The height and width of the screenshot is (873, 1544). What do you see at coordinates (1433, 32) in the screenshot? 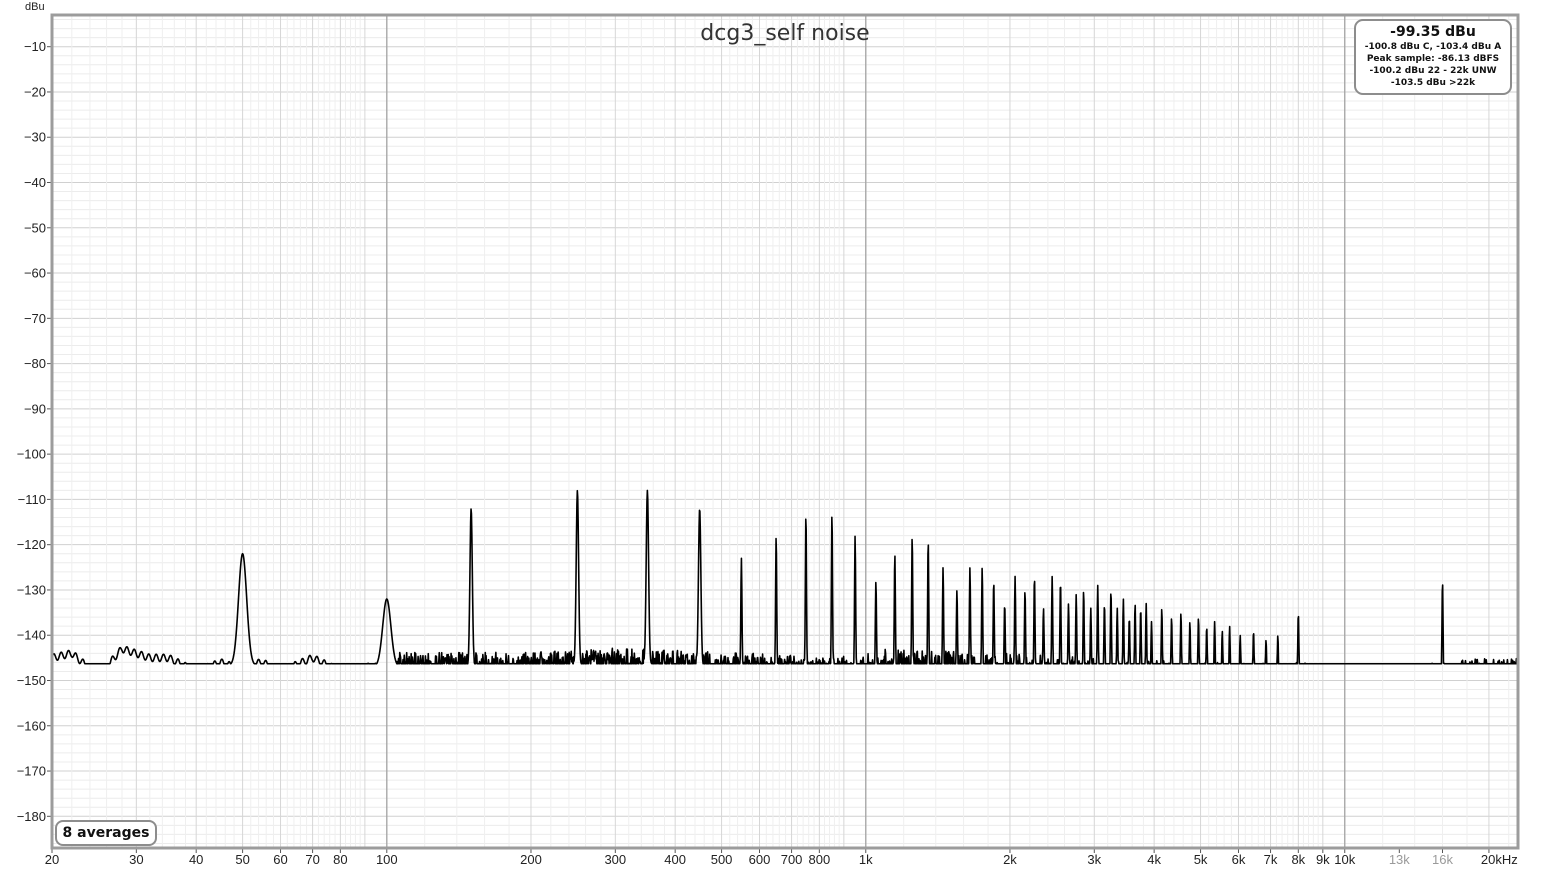
I see `level-readout-main: -99.35 dBu` at bounding box center [1433, 32].